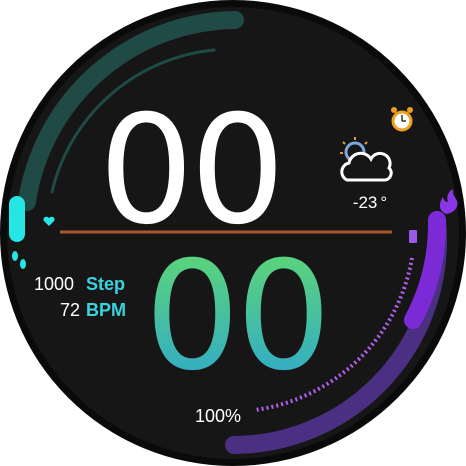  I want to click on minutes-display: 00, so click(236, 317).